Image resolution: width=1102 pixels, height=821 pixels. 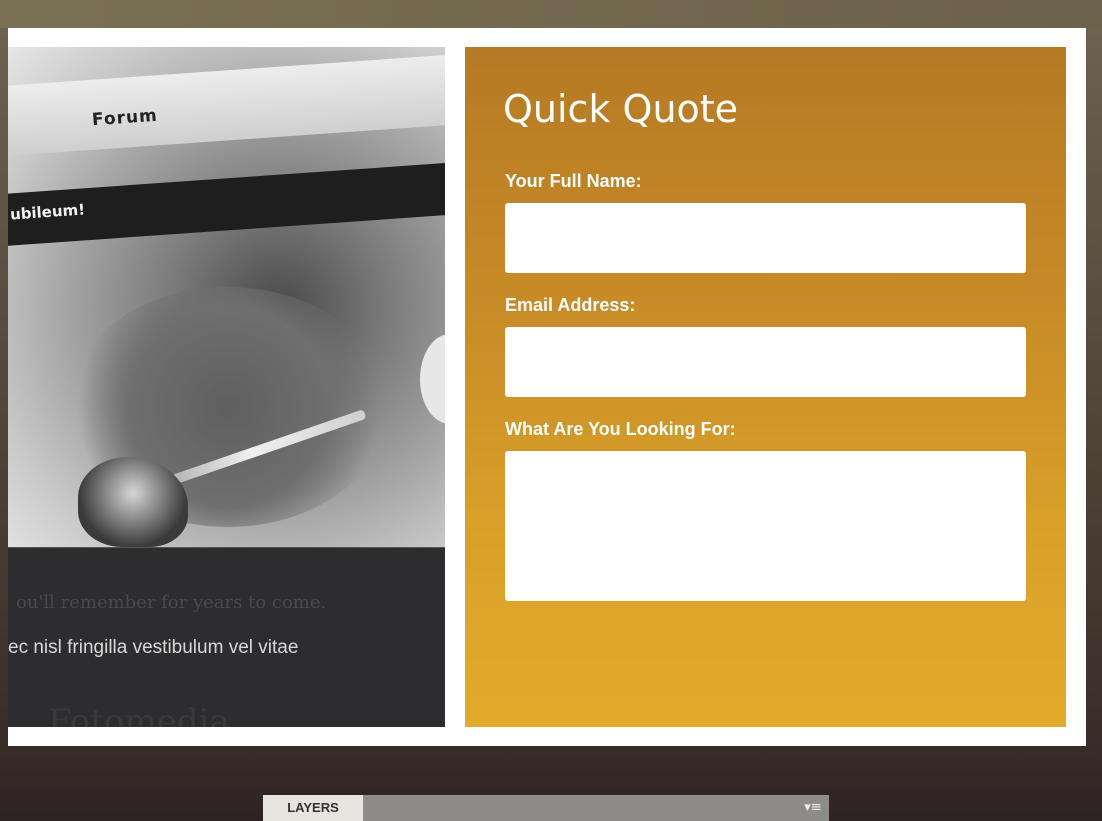 I want to click on full-name-input, so click(x=765, y=238).